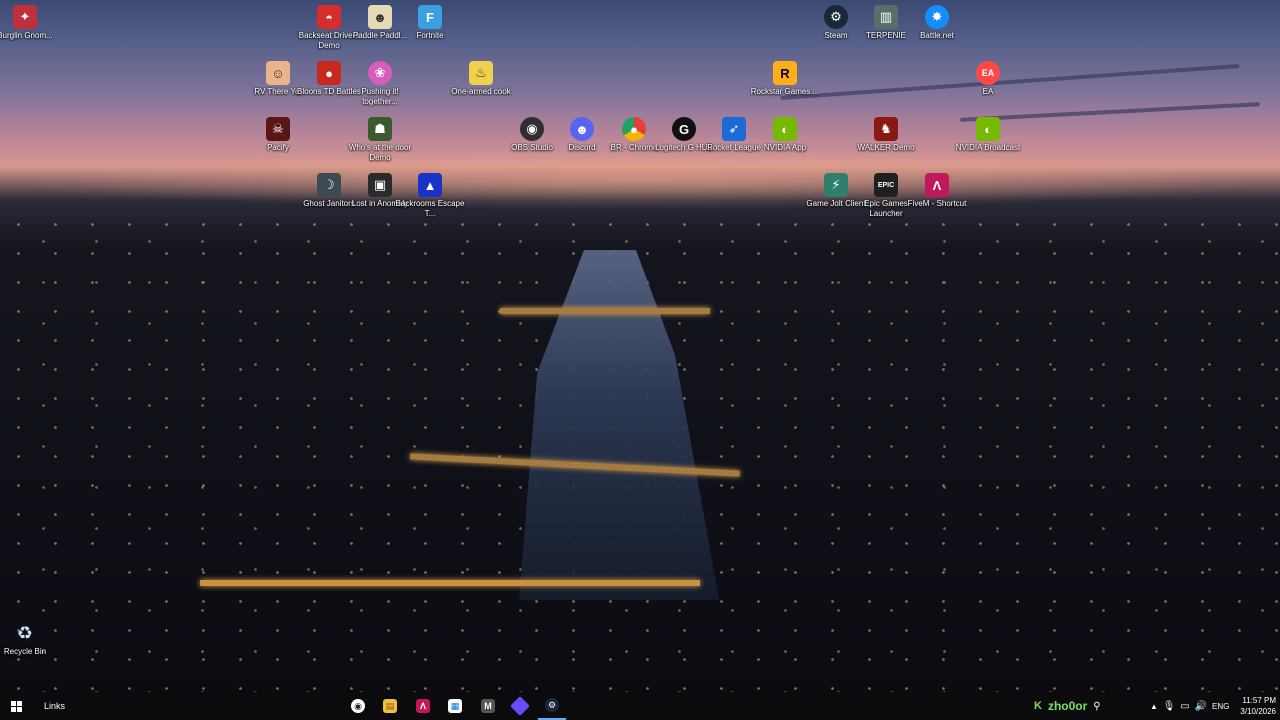 The height and width of the screenshot is (720, 1280). I want to click on terpenie-icon: ▥, so click(886, 17).